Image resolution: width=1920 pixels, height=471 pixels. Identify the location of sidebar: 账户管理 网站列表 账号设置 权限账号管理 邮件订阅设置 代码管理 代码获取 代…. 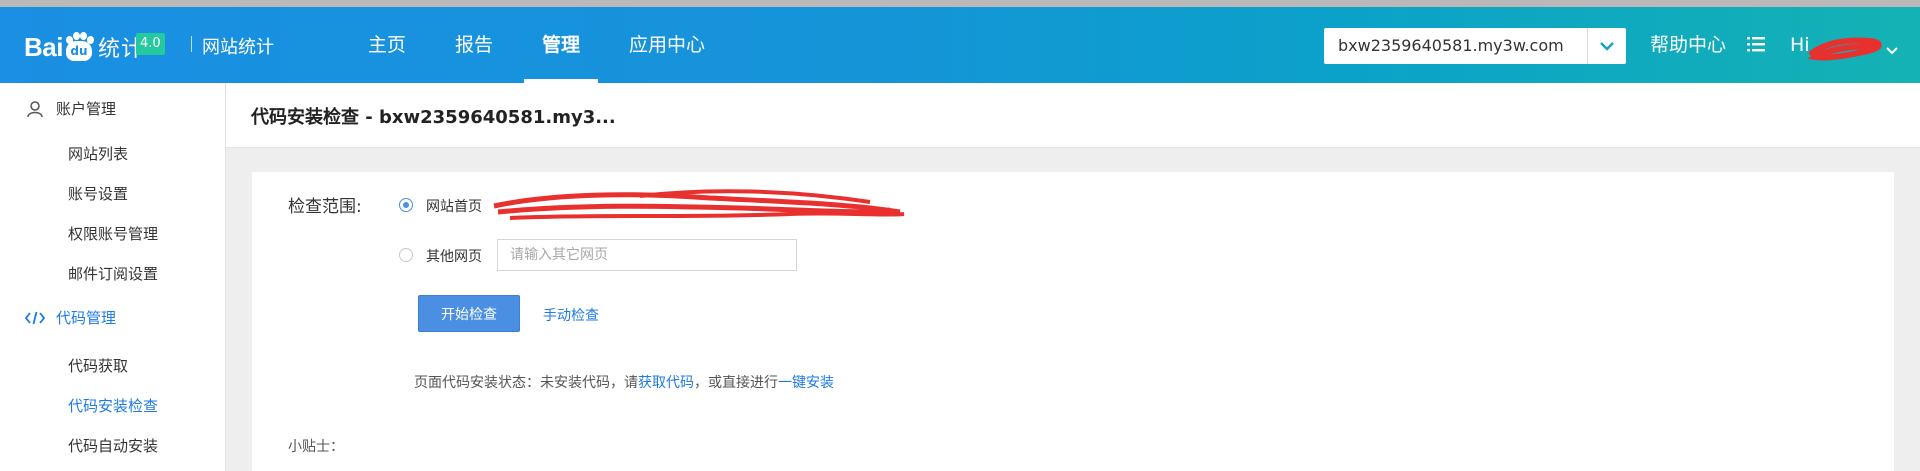
(113, 277).